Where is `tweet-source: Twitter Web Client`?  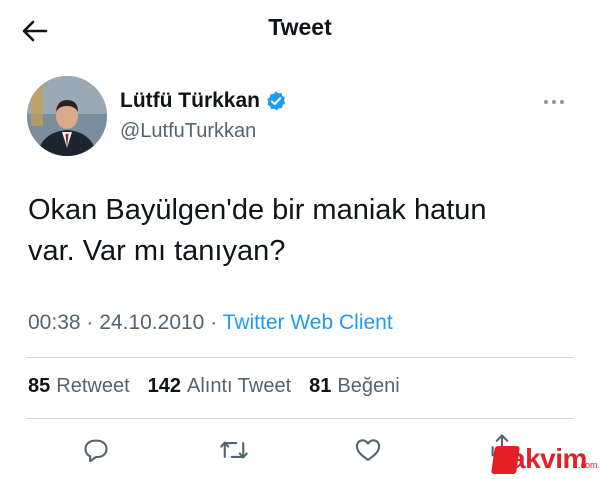 tweet-source: Twitter Web Client is located at coordinates (308, 322).